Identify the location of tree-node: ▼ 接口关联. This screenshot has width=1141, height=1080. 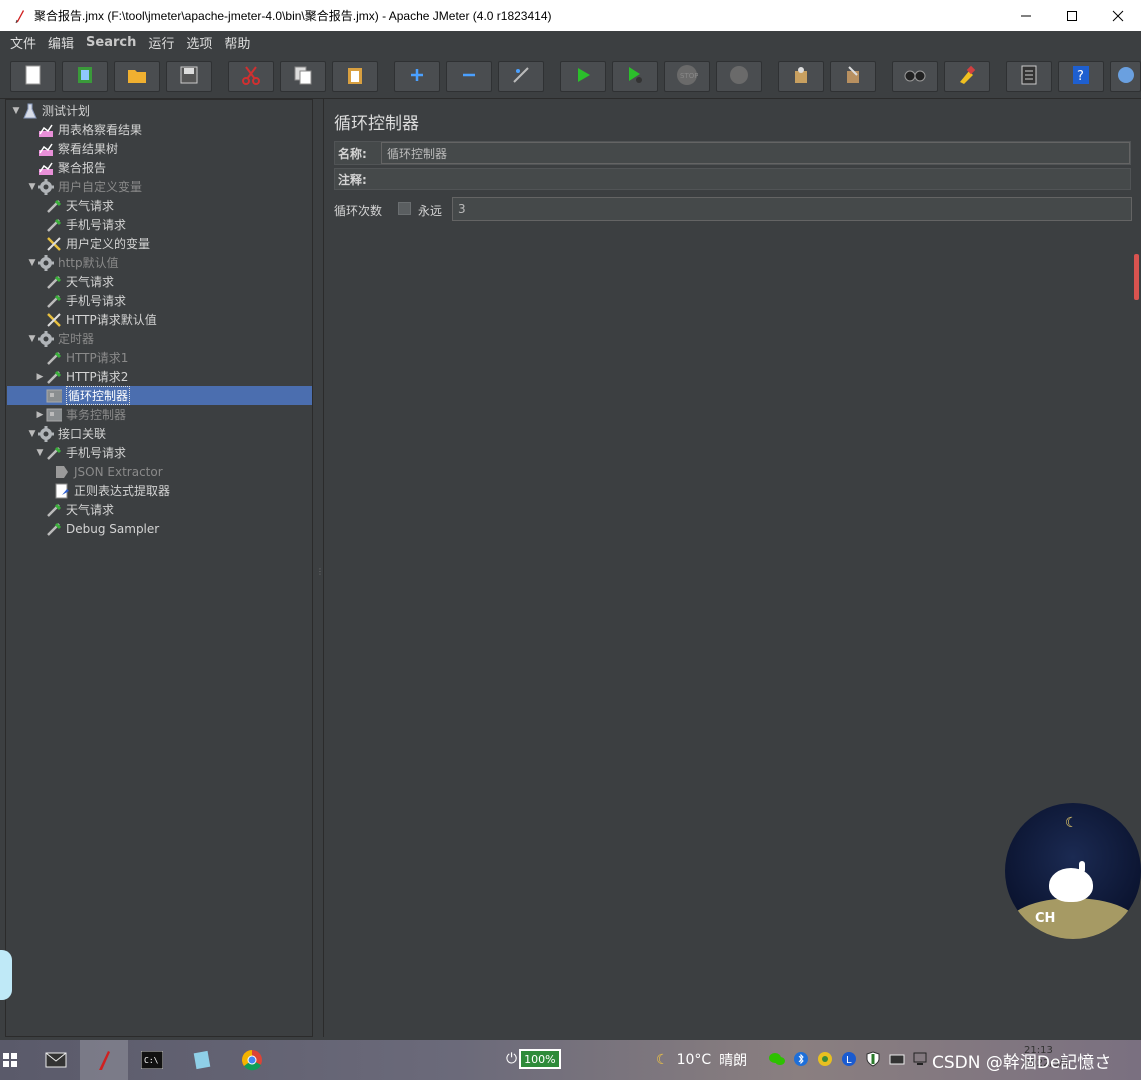
(66, 433).